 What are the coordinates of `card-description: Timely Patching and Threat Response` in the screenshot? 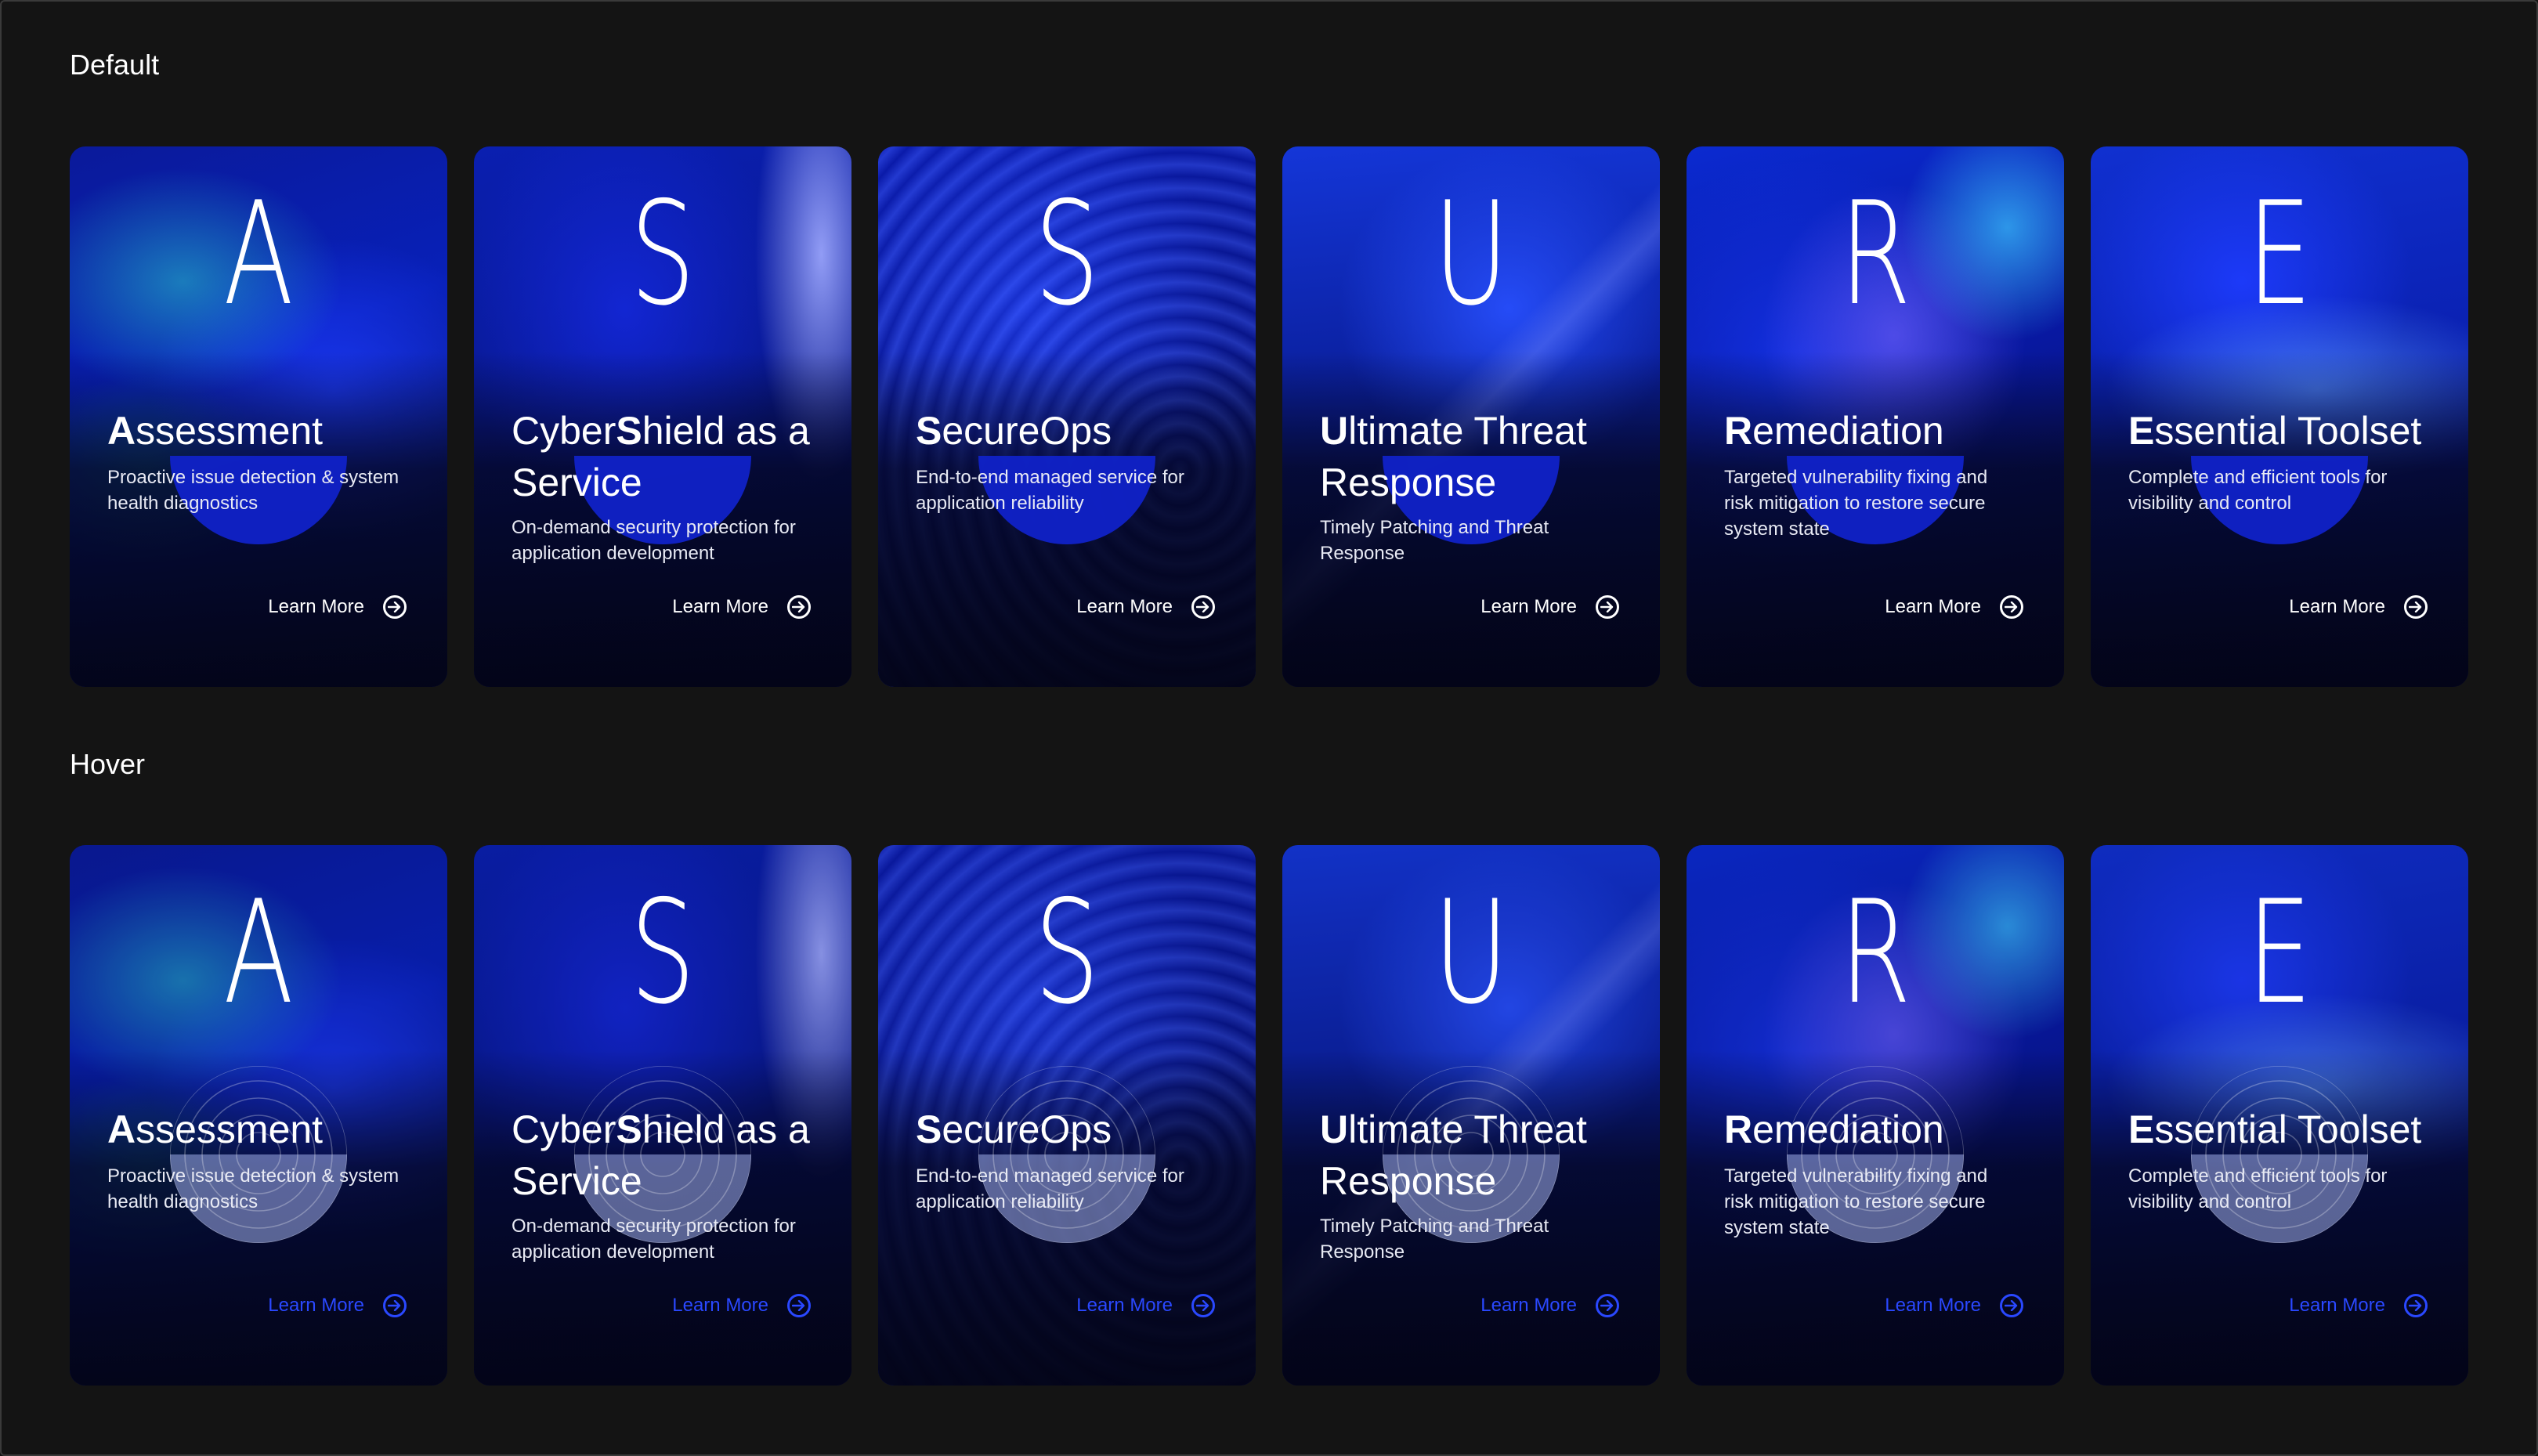 It's located at (1434, 540).